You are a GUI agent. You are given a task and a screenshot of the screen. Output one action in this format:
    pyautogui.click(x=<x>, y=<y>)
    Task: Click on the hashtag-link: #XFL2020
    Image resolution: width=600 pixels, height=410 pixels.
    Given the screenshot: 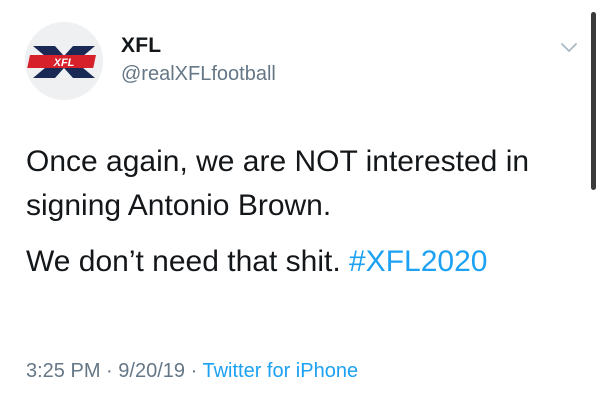 What is the action you would take?
    pyautogui.click(x=418, y=261)
    